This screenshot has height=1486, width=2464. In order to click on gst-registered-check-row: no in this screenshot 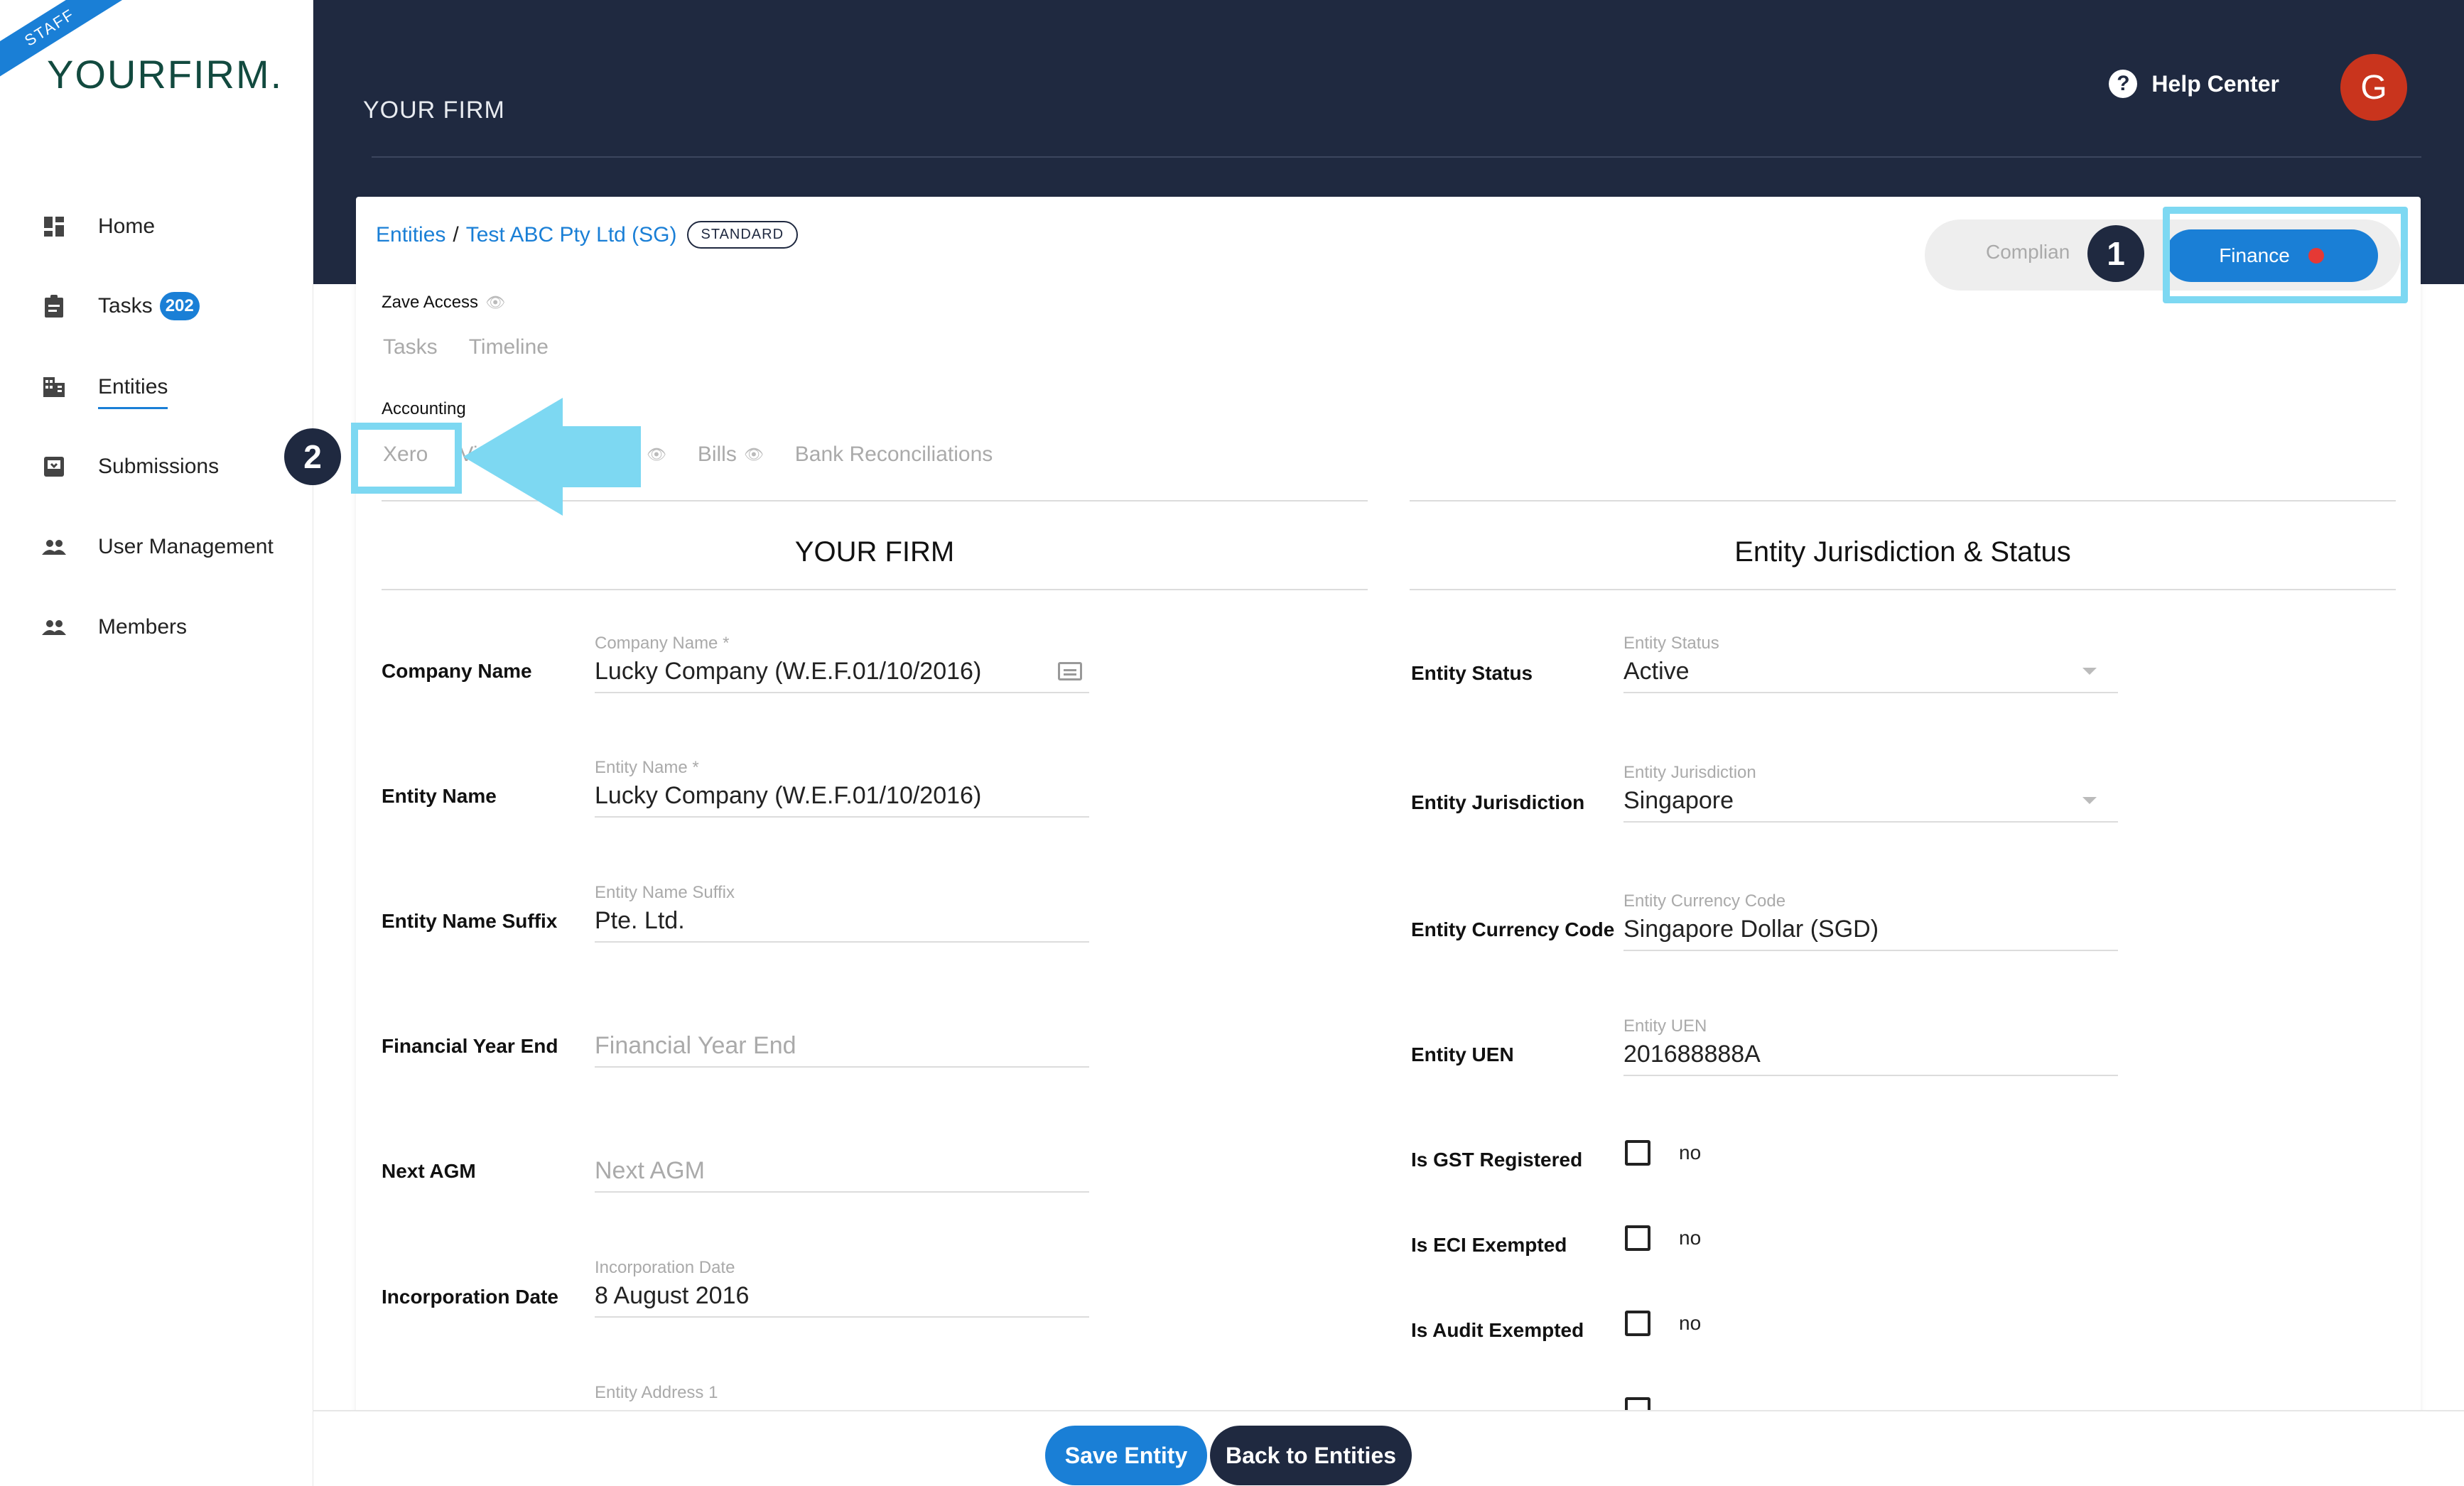, I will do `click(1663, 1153)`.